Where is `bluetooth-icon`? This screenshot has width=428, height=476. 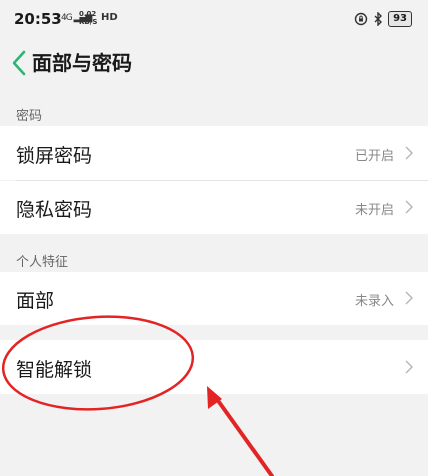
bluetooth-icon is located at coordinates (378, 19).